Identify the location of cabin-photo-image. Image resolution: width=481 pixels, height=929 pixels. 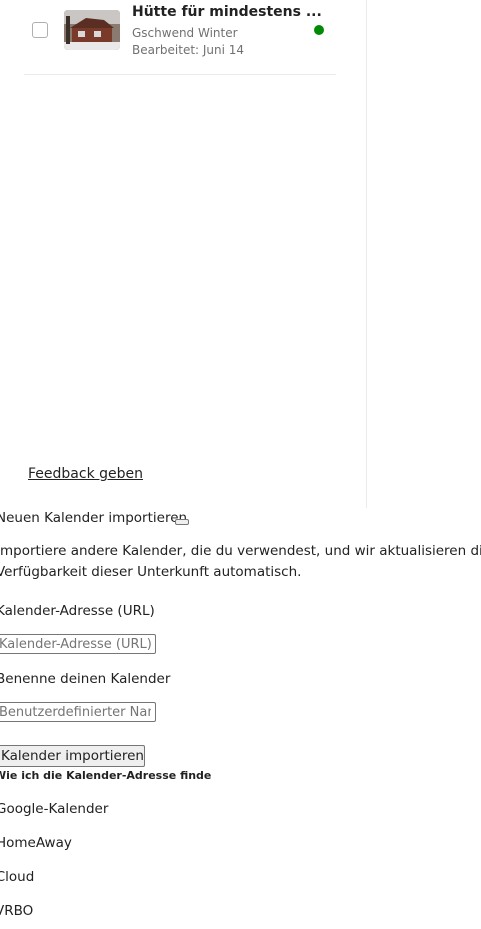
(92, 30).